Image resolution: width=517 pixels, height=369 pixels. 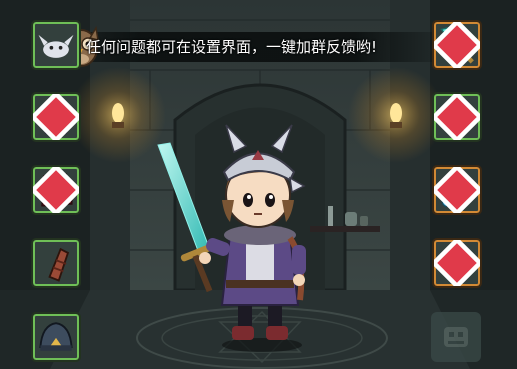 I want to click on boots-slot, so click(x=56, y=190).